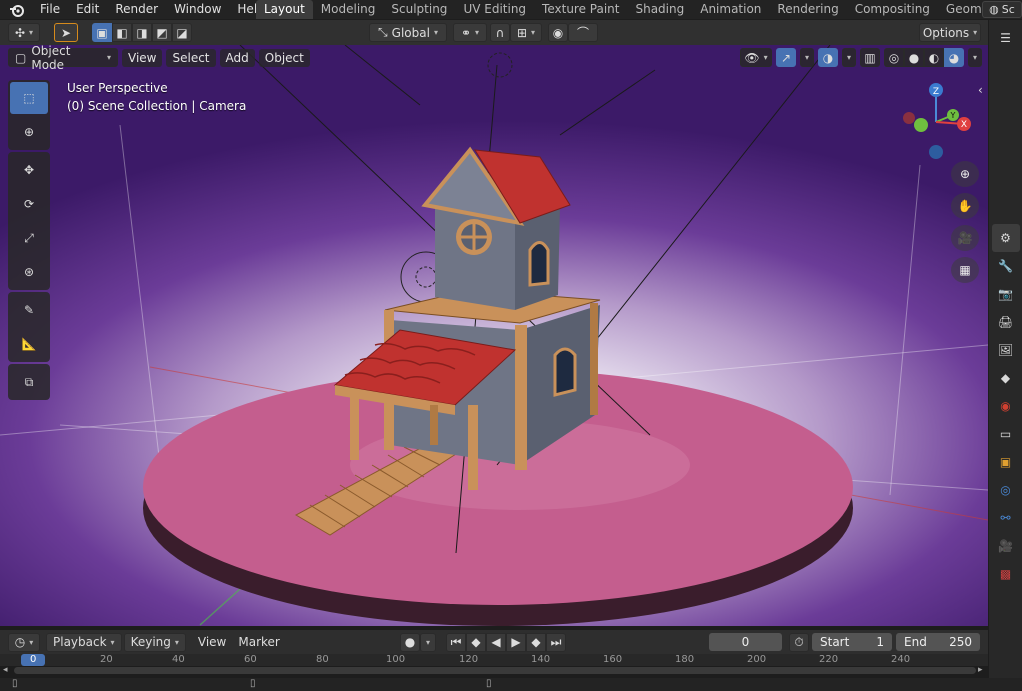  What do you see at coordinates (24, 642) in the screenshot?
I see `timeline-editor-type-button: ◷ ▾` at bounding box center [24, 642].